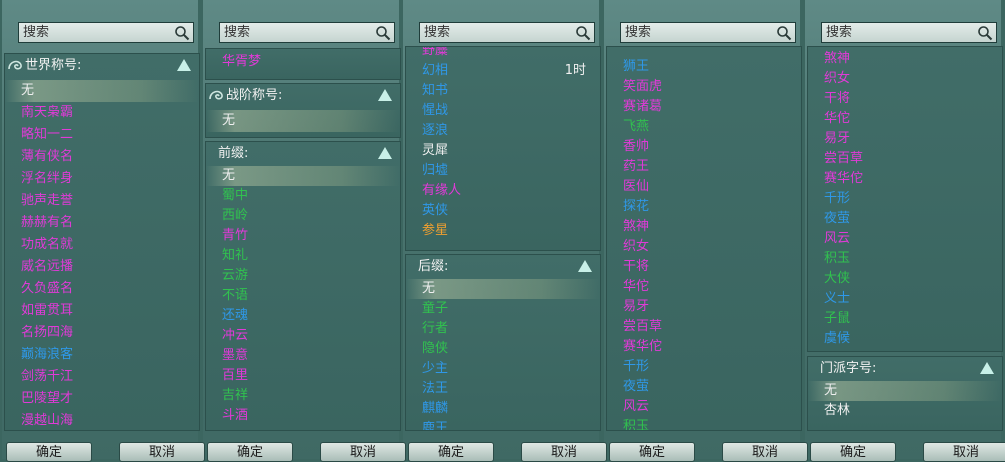 This screenshot has width=1005, height=462. What do you see at coordinates (503, 151) in the screenshot?
I see `list-item: 灵犀` at bounding box center [503, 151].